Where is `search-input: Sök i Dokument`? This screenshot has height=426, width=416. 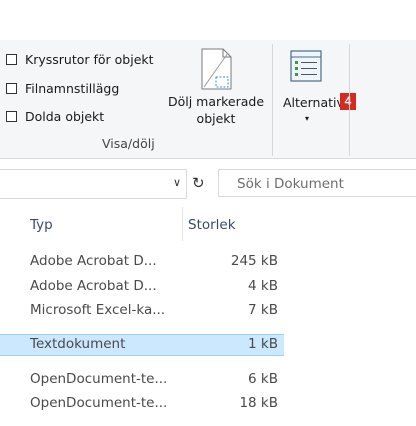
search-input: Sök i Dokument is located at coordinates (317, 183).